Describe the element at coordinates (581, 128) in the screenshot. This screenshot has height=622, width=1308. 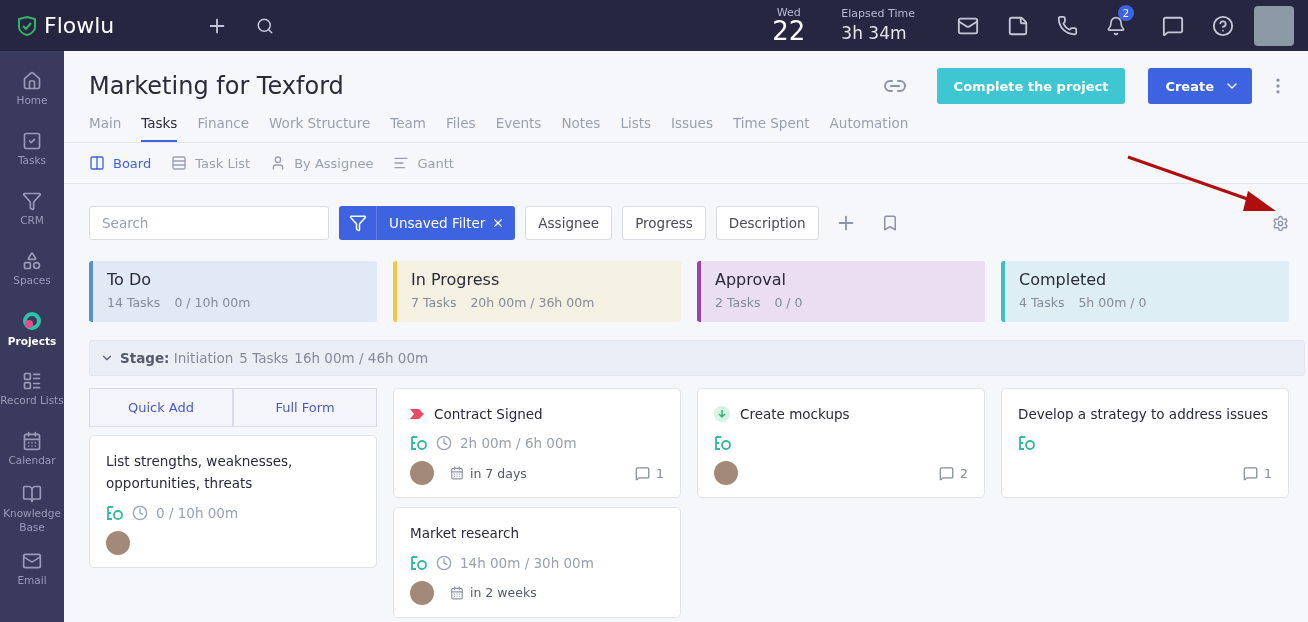
I see `project-tab: Notes` at that location.